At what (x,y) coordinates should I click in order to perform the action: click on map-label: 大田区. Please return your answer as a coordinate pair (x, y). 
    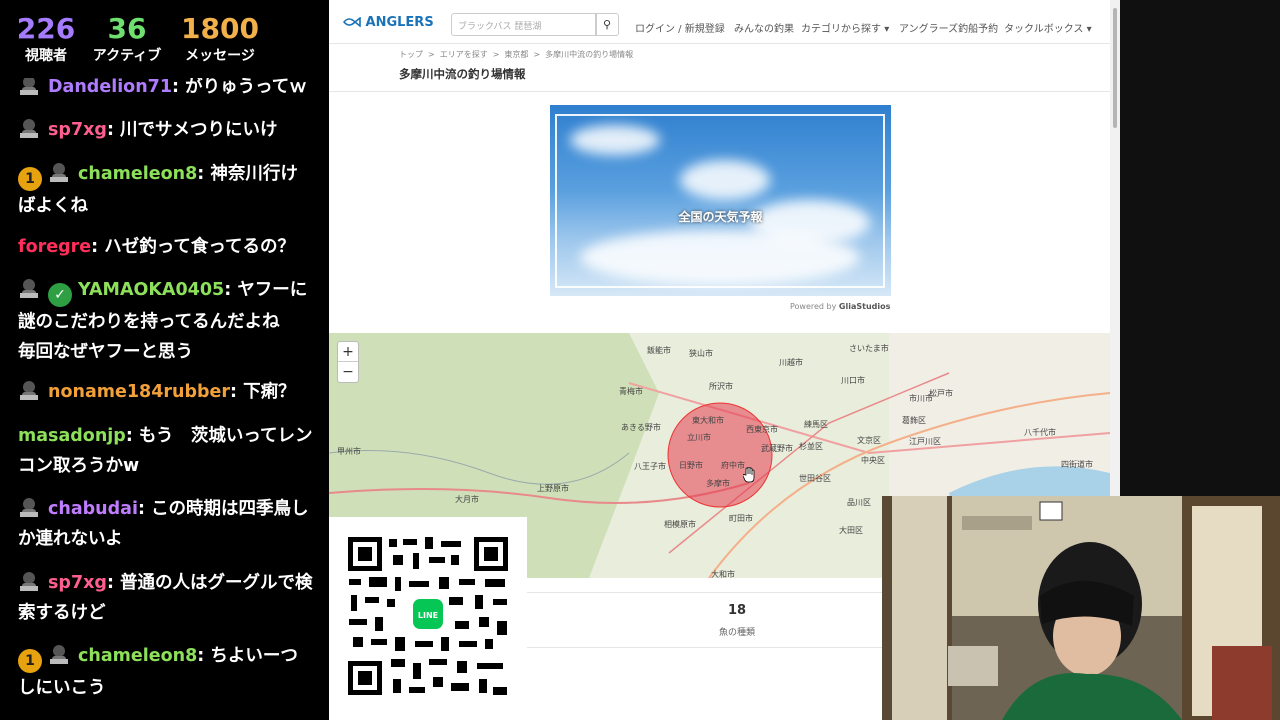
    Looking at the image, I should click on (851, 530).